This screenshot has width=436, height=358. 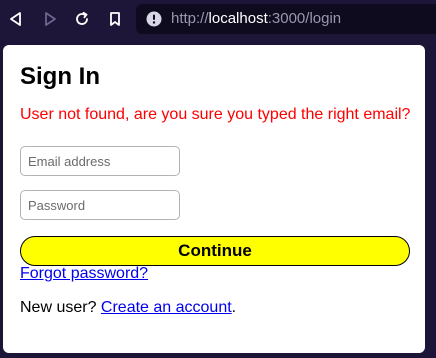 What do you see at coordinates (84, 274) in the screenshot?
I see `forgot-password-link: Forgot password?` at bounding box center [84, 274].